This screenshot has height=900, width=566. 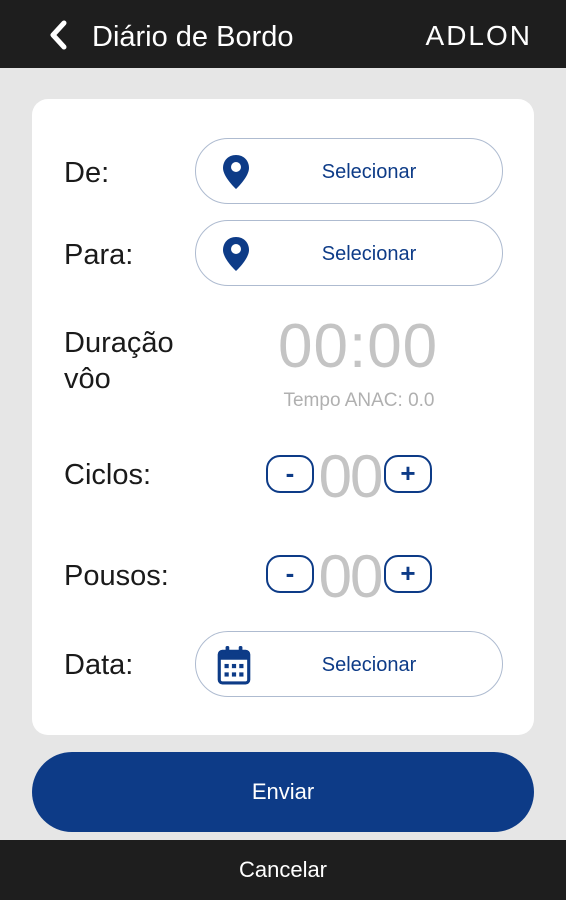 What do you see at coordinates (193, 37) in the screenshot?
I see `page-title: Diário de Bordo` at bounding box center [193, 37].